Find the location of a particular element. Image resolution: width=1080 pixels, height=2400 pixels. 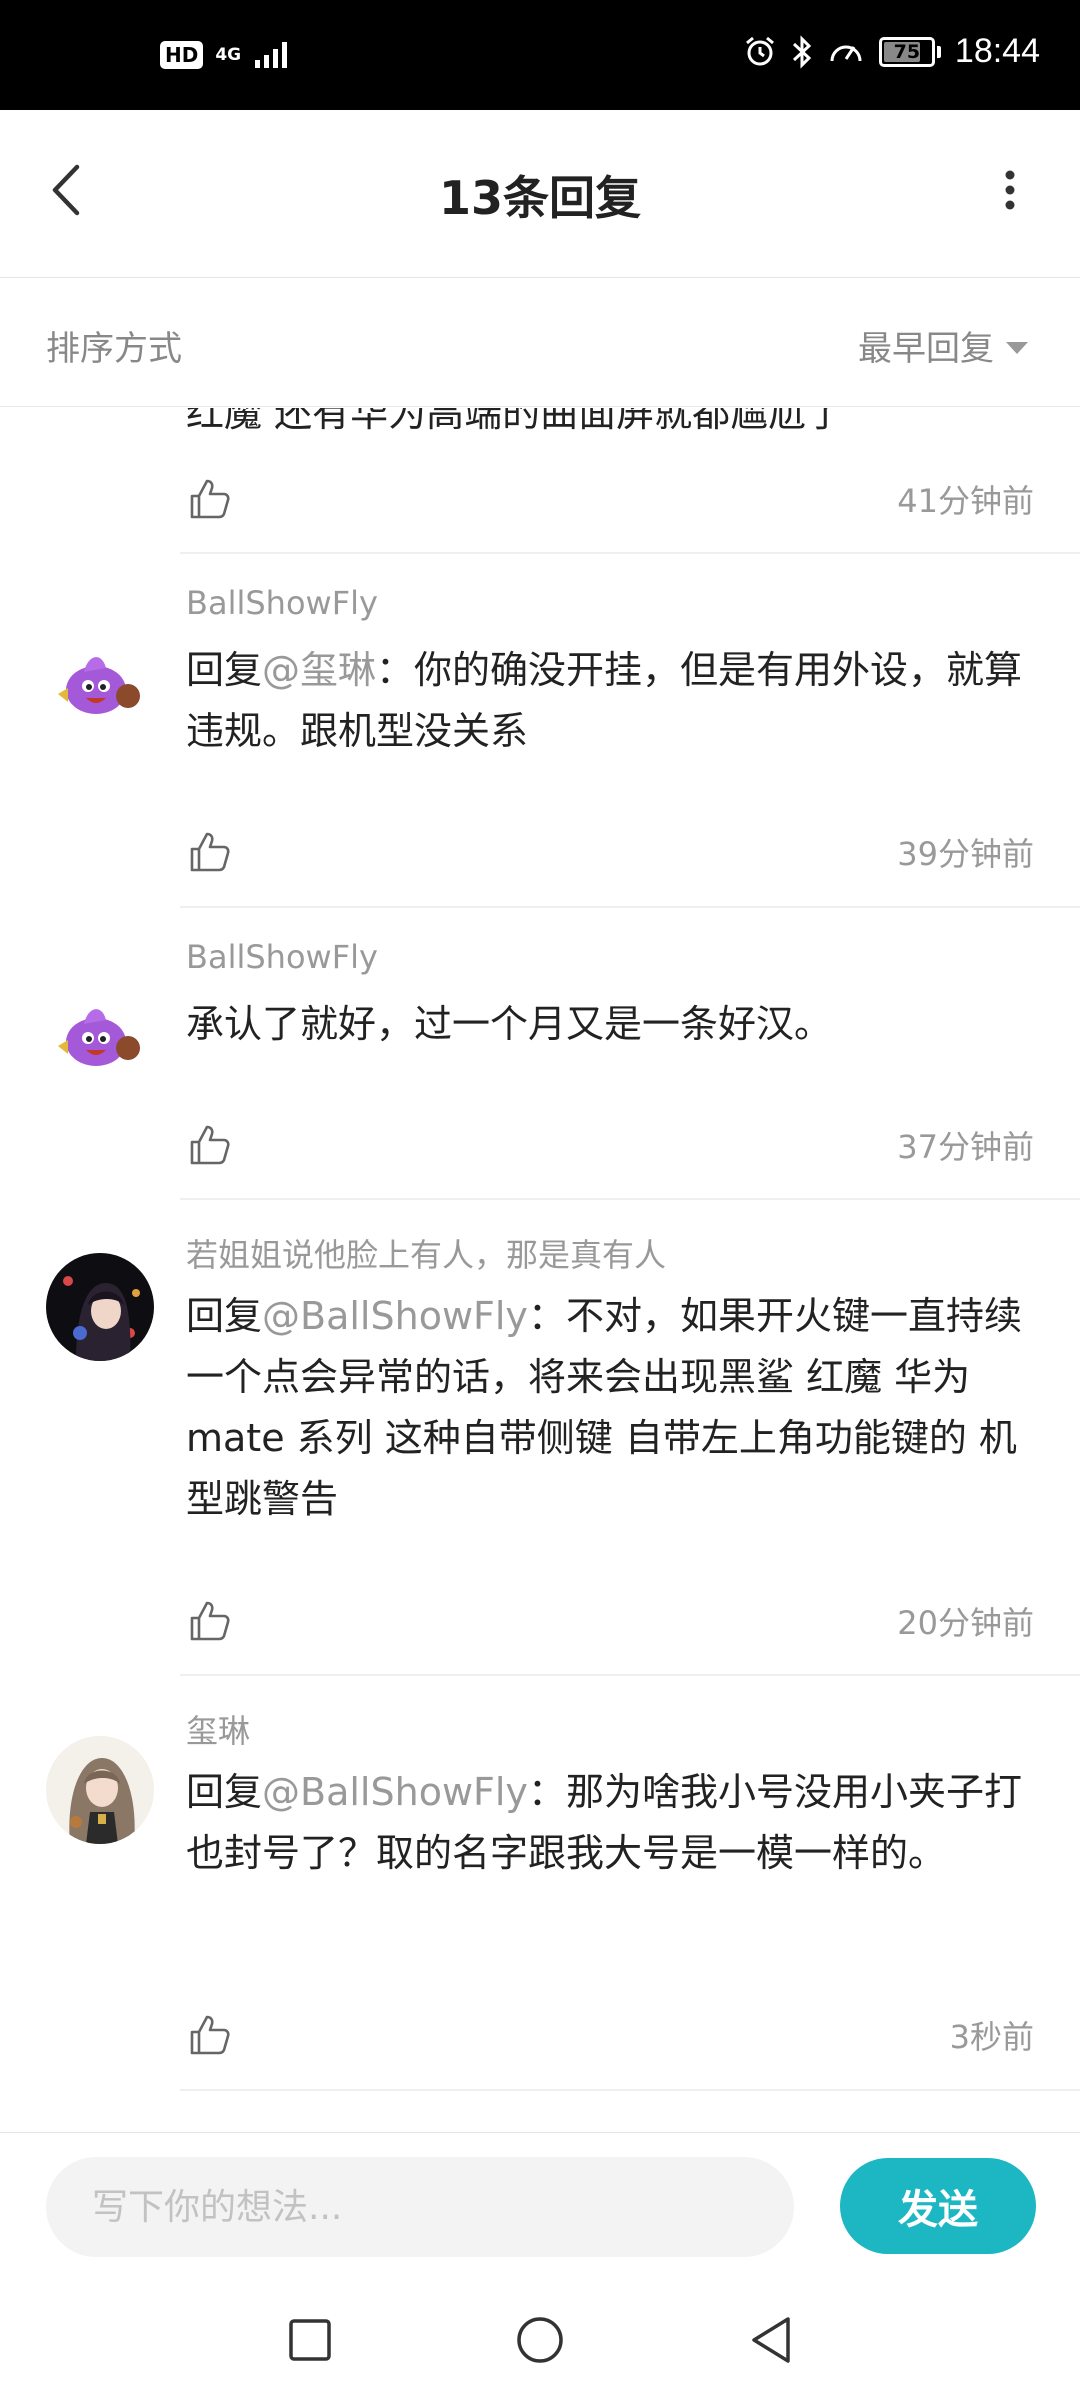

home-button is located at coordinates (540, 2340).